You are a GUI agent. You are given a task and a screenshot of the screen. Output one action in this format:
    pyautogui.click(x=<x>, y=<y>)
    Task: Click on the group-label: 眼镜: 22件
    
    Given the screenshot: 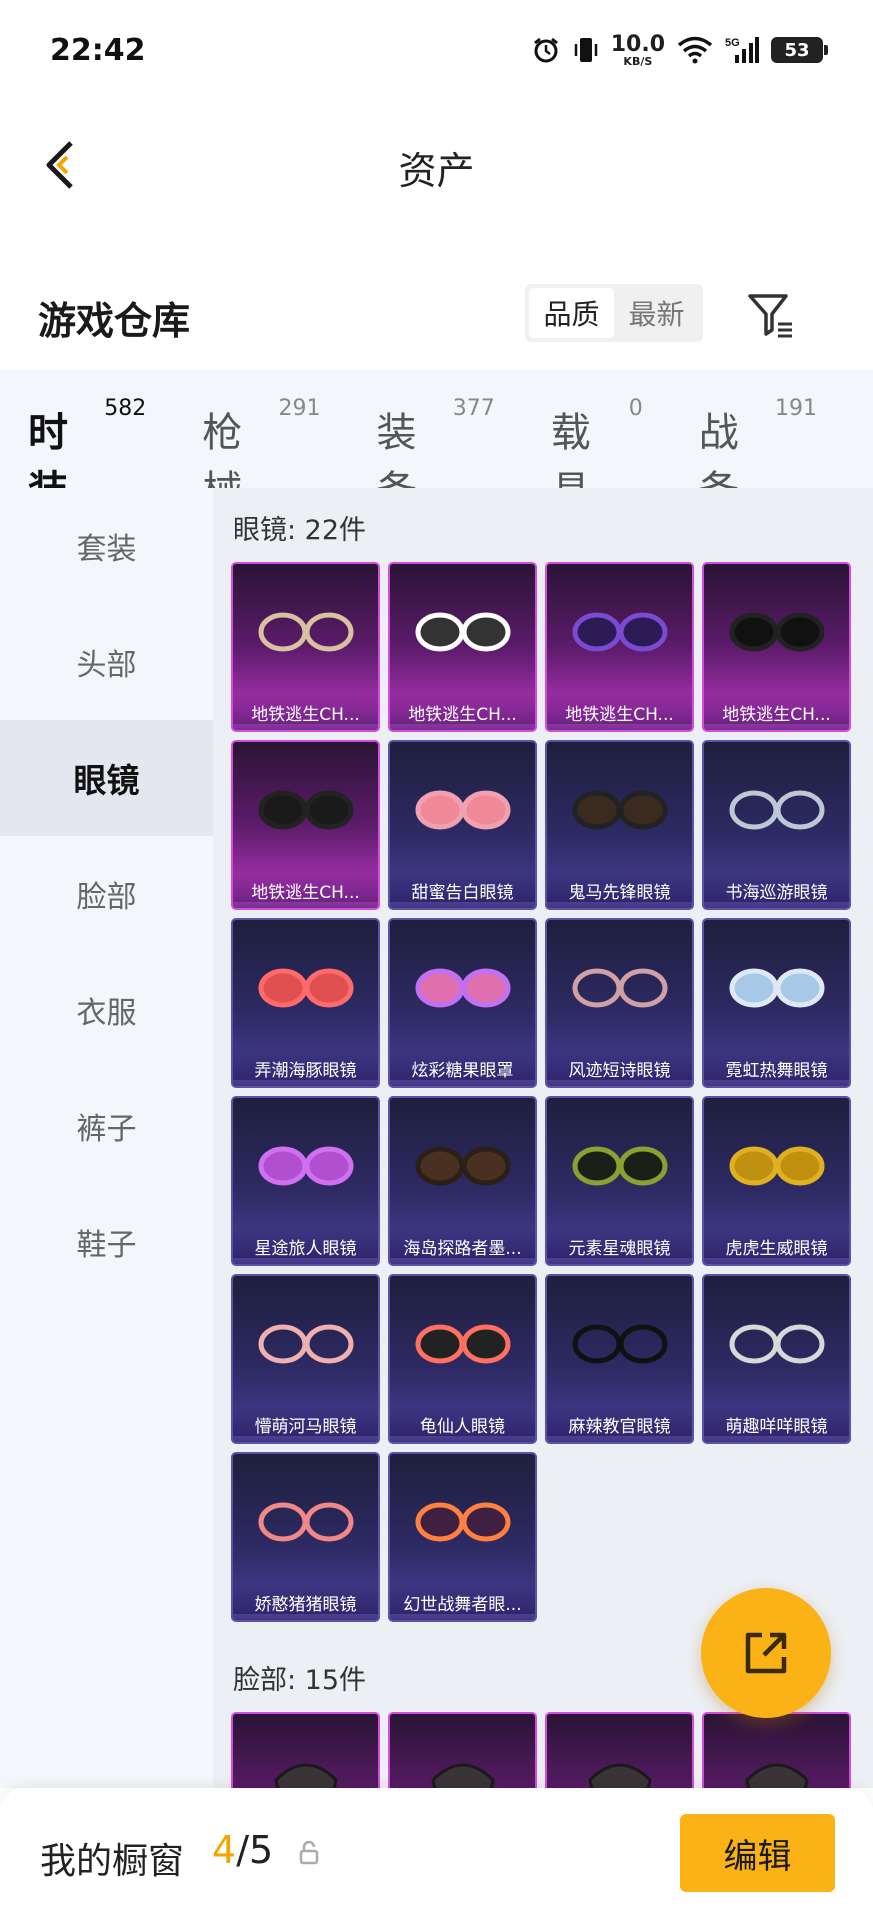 What is the action you would take?
    pyautogui.click(x=300, y=530)
    